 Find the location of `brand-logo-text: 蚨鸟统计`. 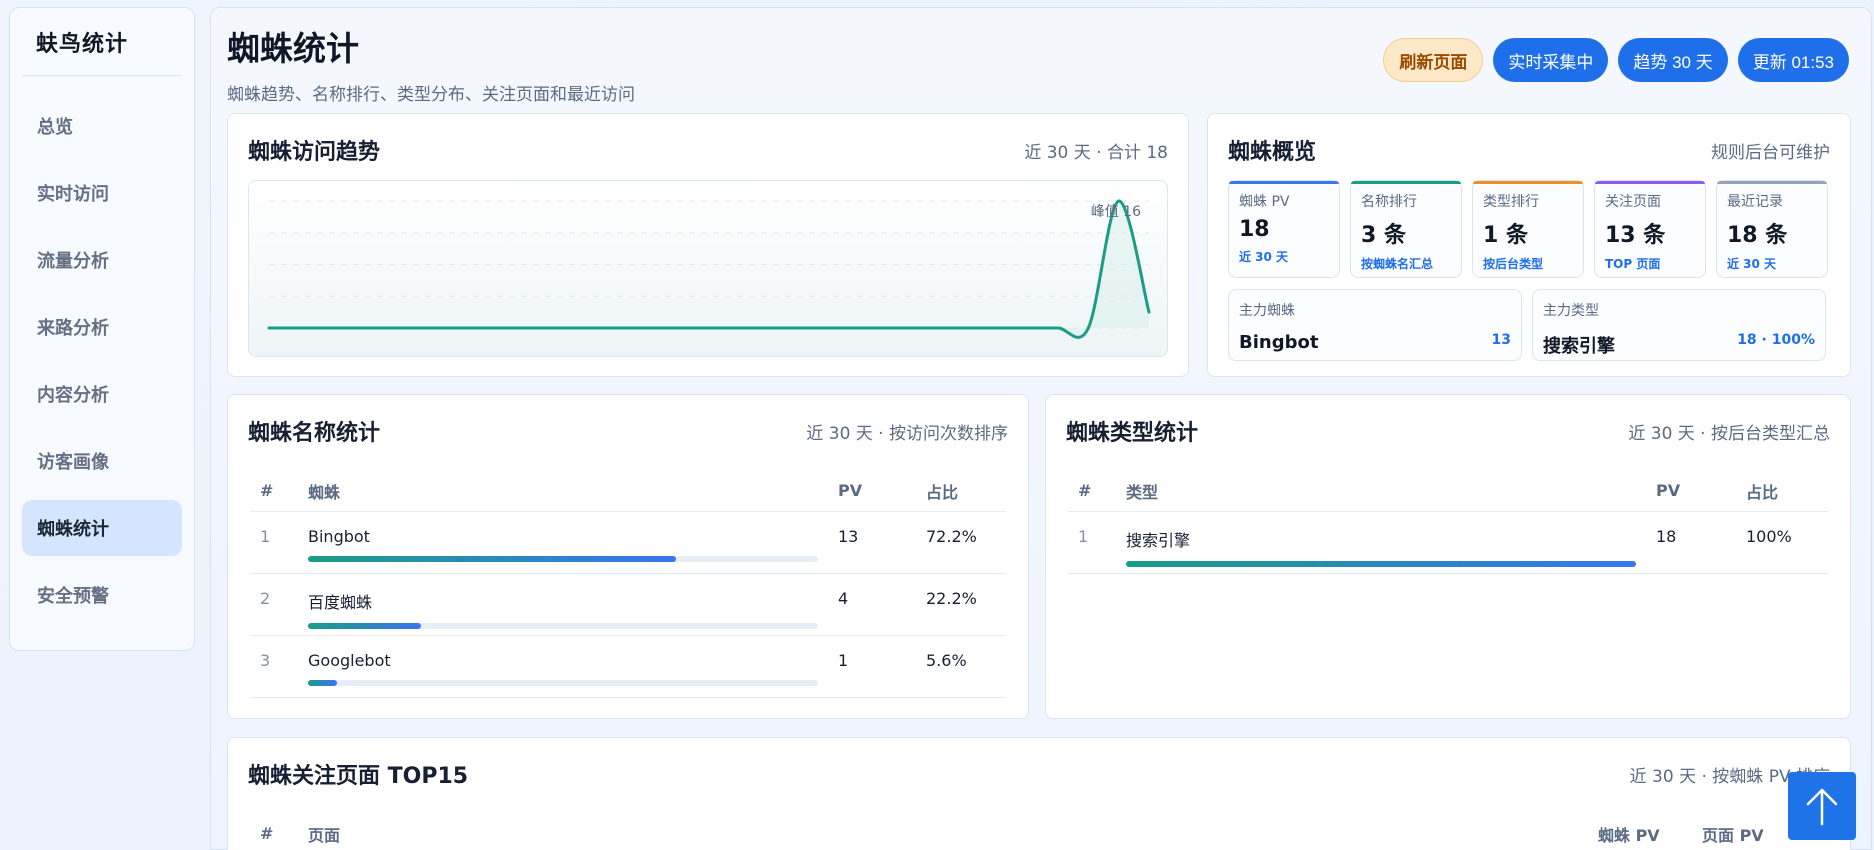

brand-logo-text: 蚨鸟统计 is located at coordinates (102, 42).